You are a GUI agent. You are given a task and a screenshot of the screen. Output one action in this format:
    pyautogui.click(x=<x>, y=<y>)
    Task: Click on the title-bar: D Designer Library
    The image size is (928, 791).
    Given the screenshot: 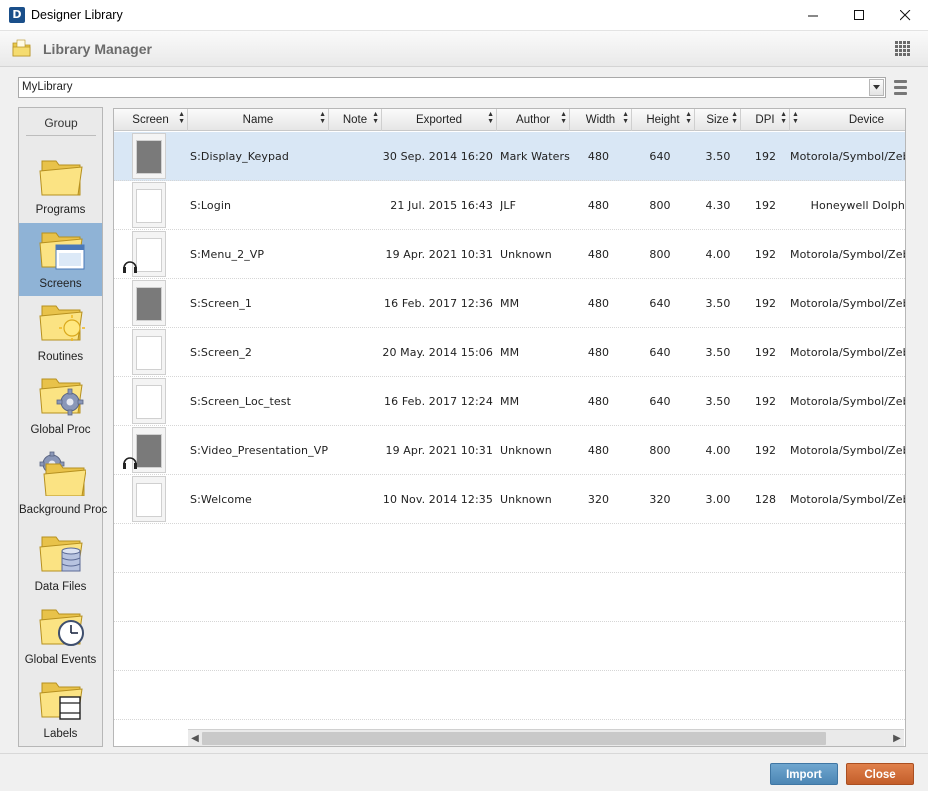 What is the action you would take?
    pyautogui.click(x=464, y=15)
    